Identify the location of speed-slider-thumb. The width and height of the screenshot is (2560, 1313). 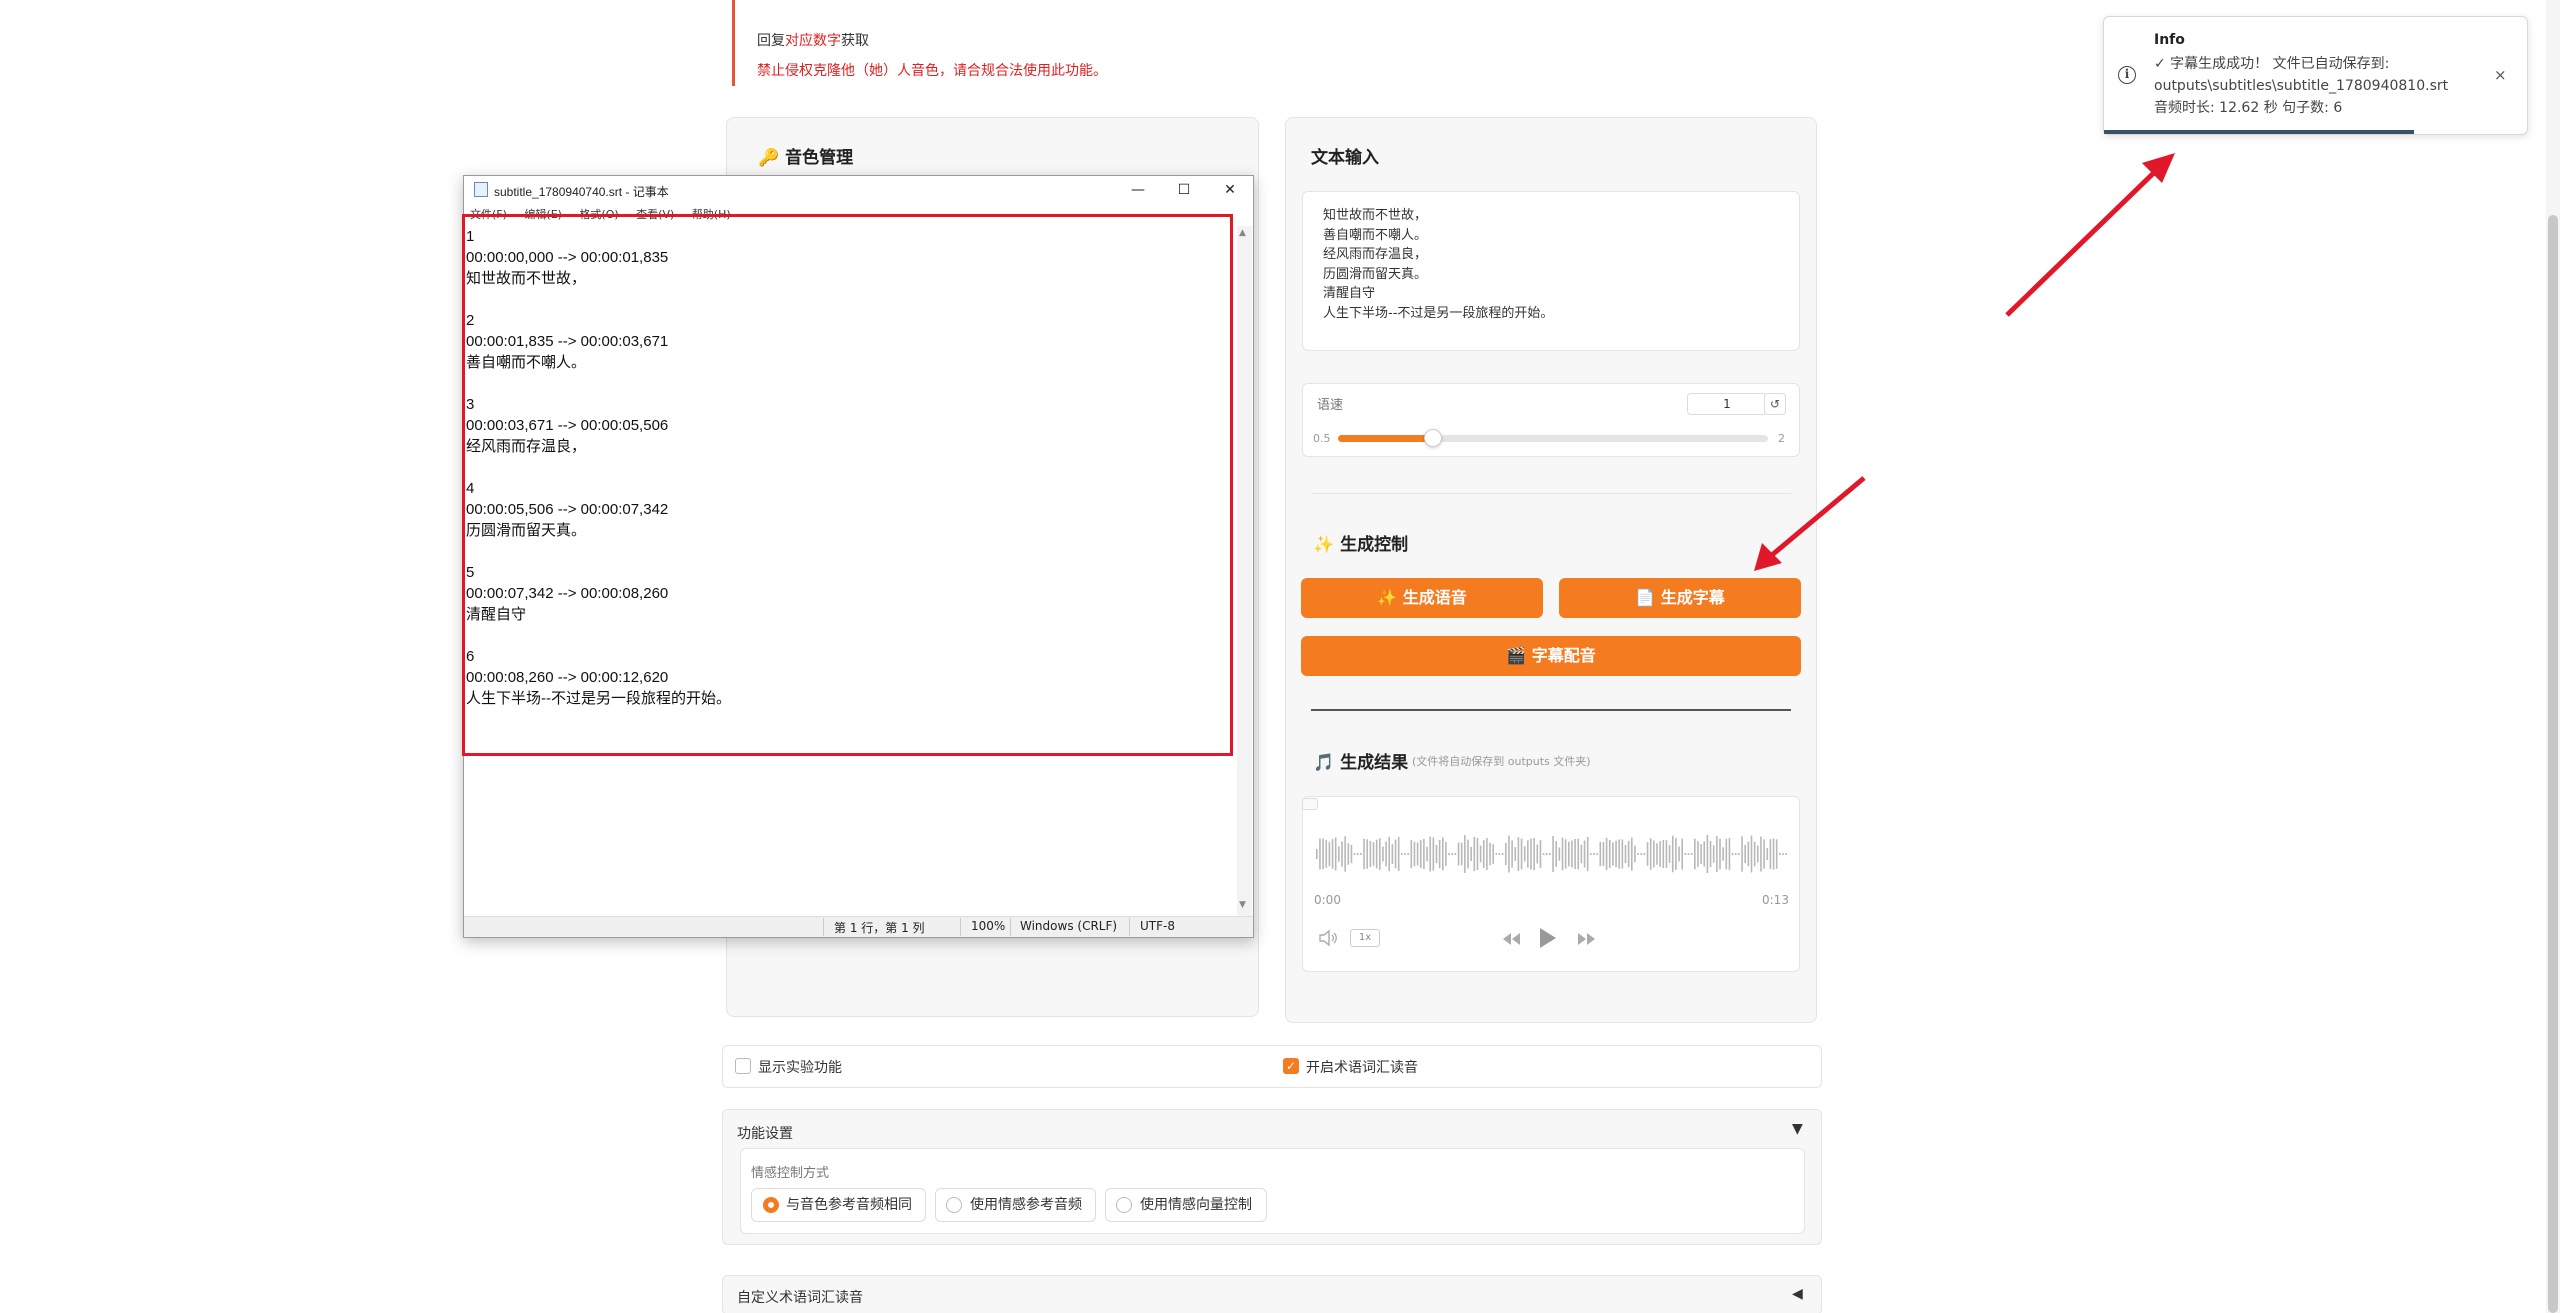
(1432, 438).